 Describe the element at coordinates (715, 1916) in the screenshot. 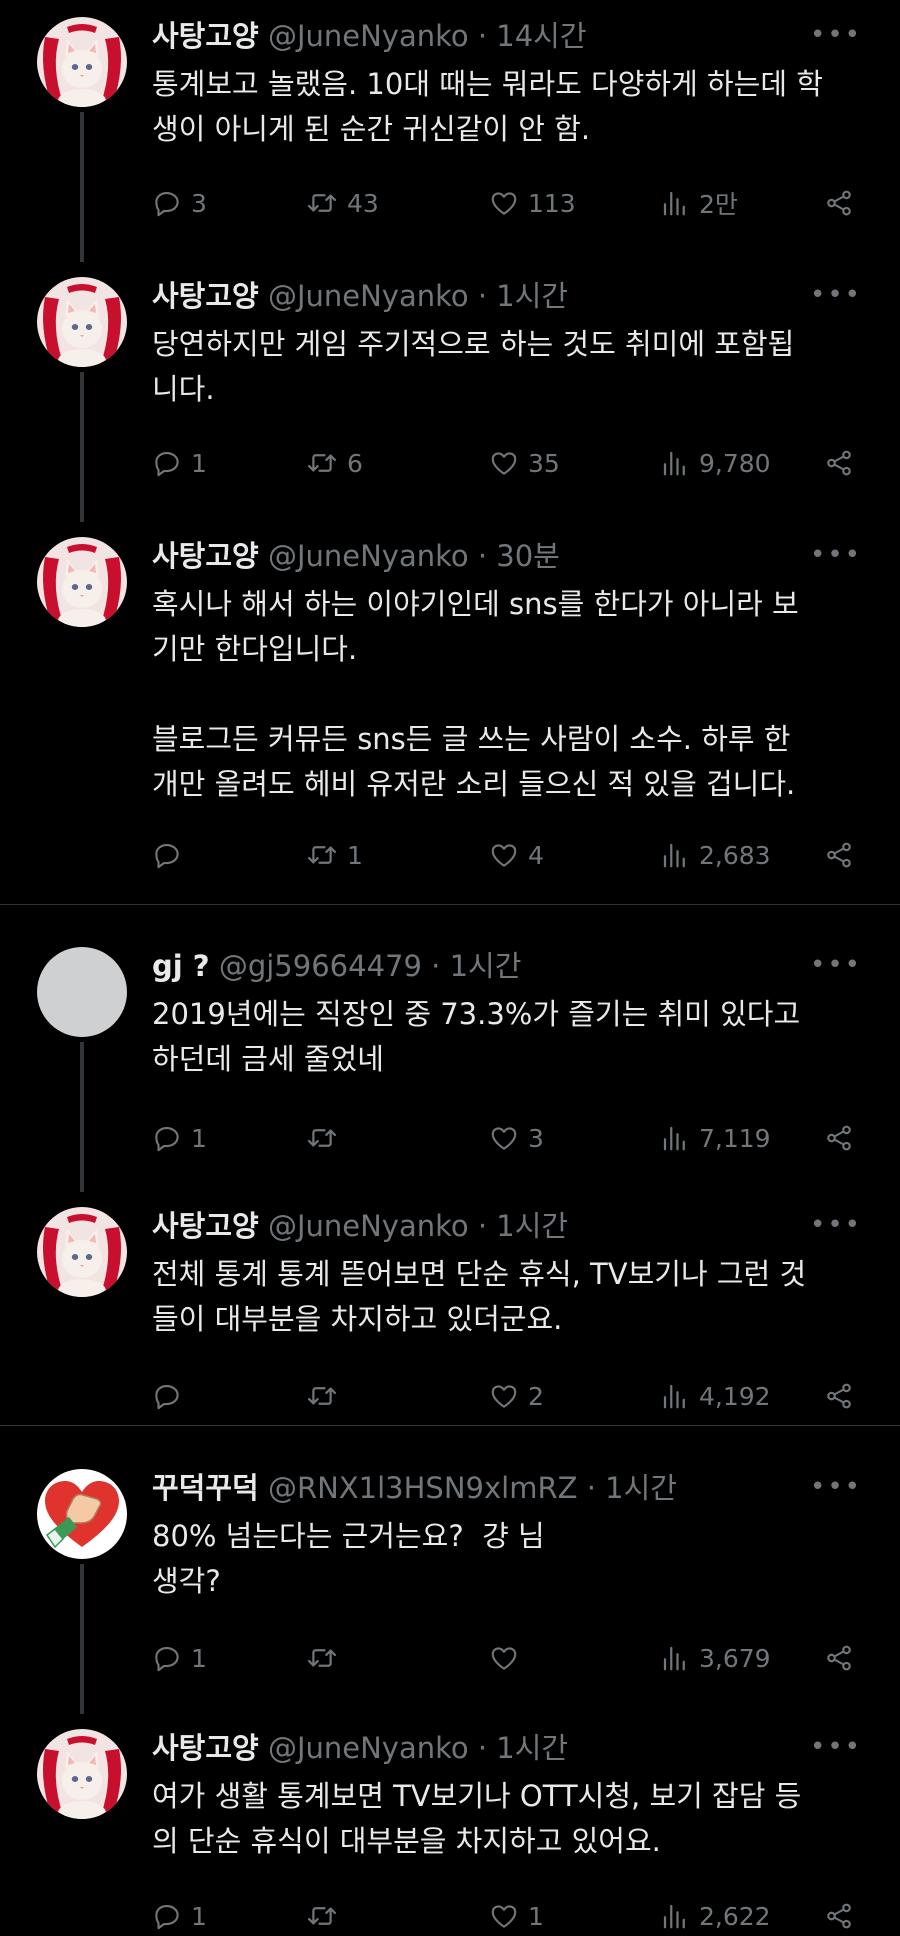

I see `views-button: 2,622` at that location.